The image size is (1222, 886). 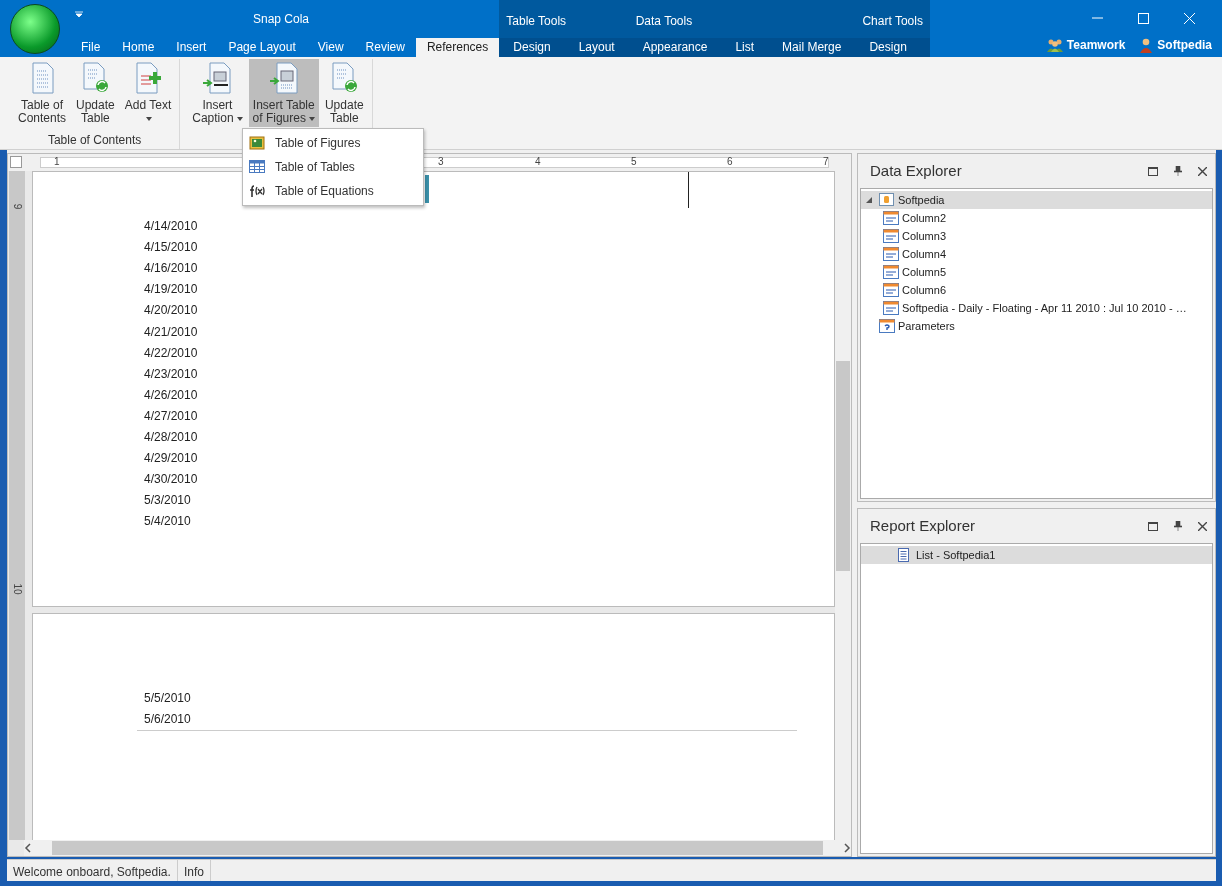 I want to click on scroll-left-icon, so click(x=28, y=848).